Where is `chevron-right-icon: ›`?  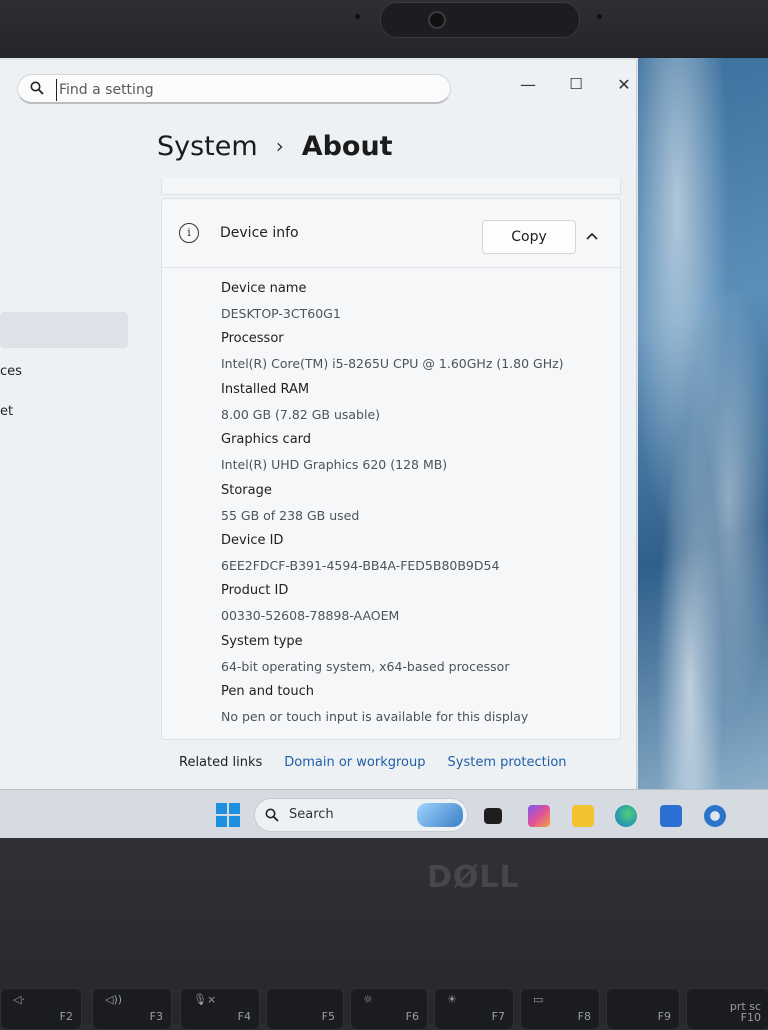 chevron-right-icon: › is located at coordinates (279, 146).